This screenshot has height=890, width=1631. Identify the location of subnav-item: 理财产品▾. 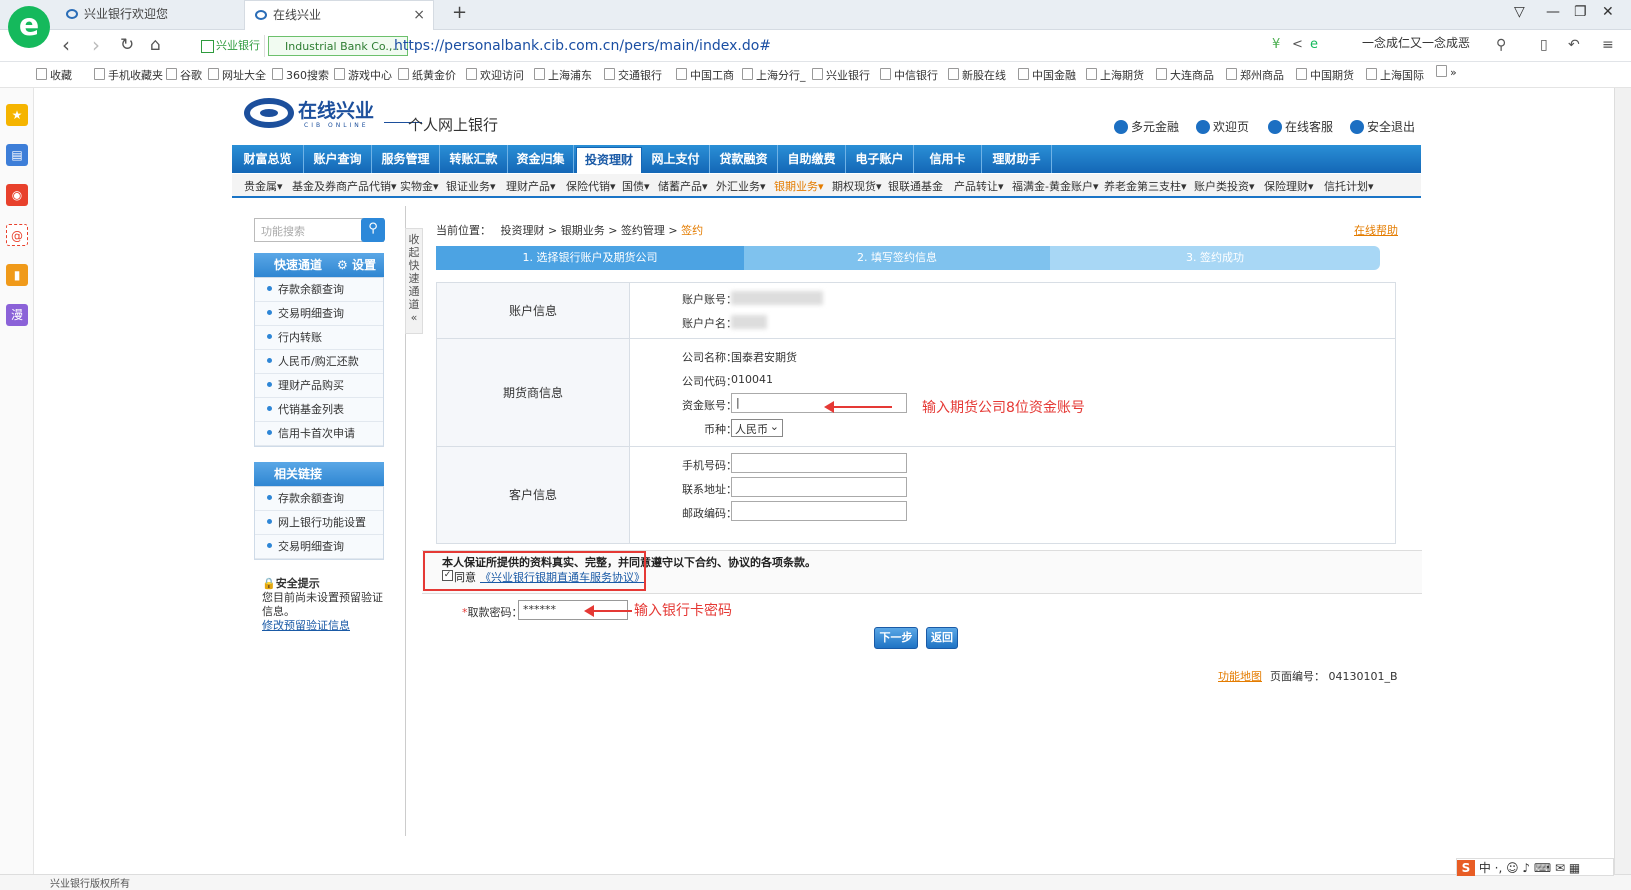
(531, 186).